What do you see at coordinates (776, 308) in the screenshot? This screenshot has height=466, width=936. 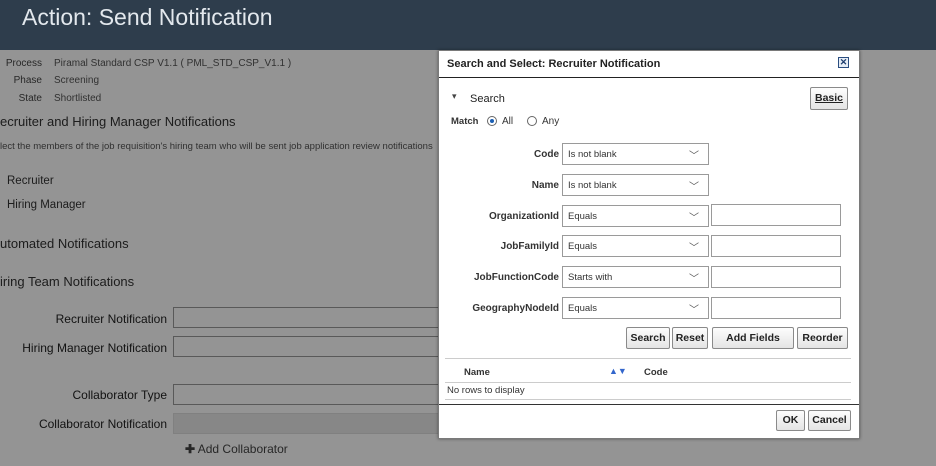 I see `geographynodeid-value-input` at bounding box center [776, 308].